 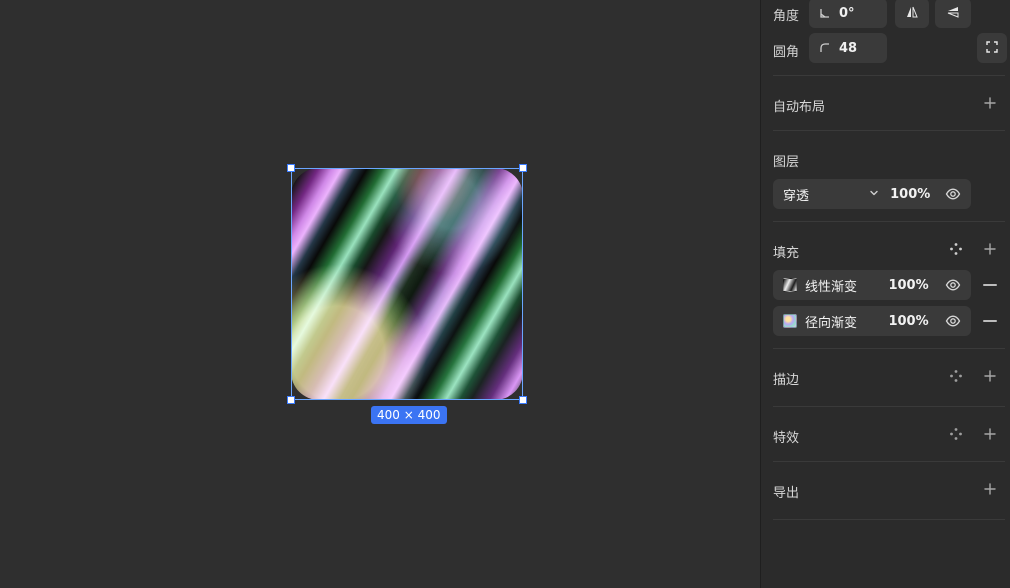 I want to click on layer-opacity-value: 100%, so click(x=917, y=194).